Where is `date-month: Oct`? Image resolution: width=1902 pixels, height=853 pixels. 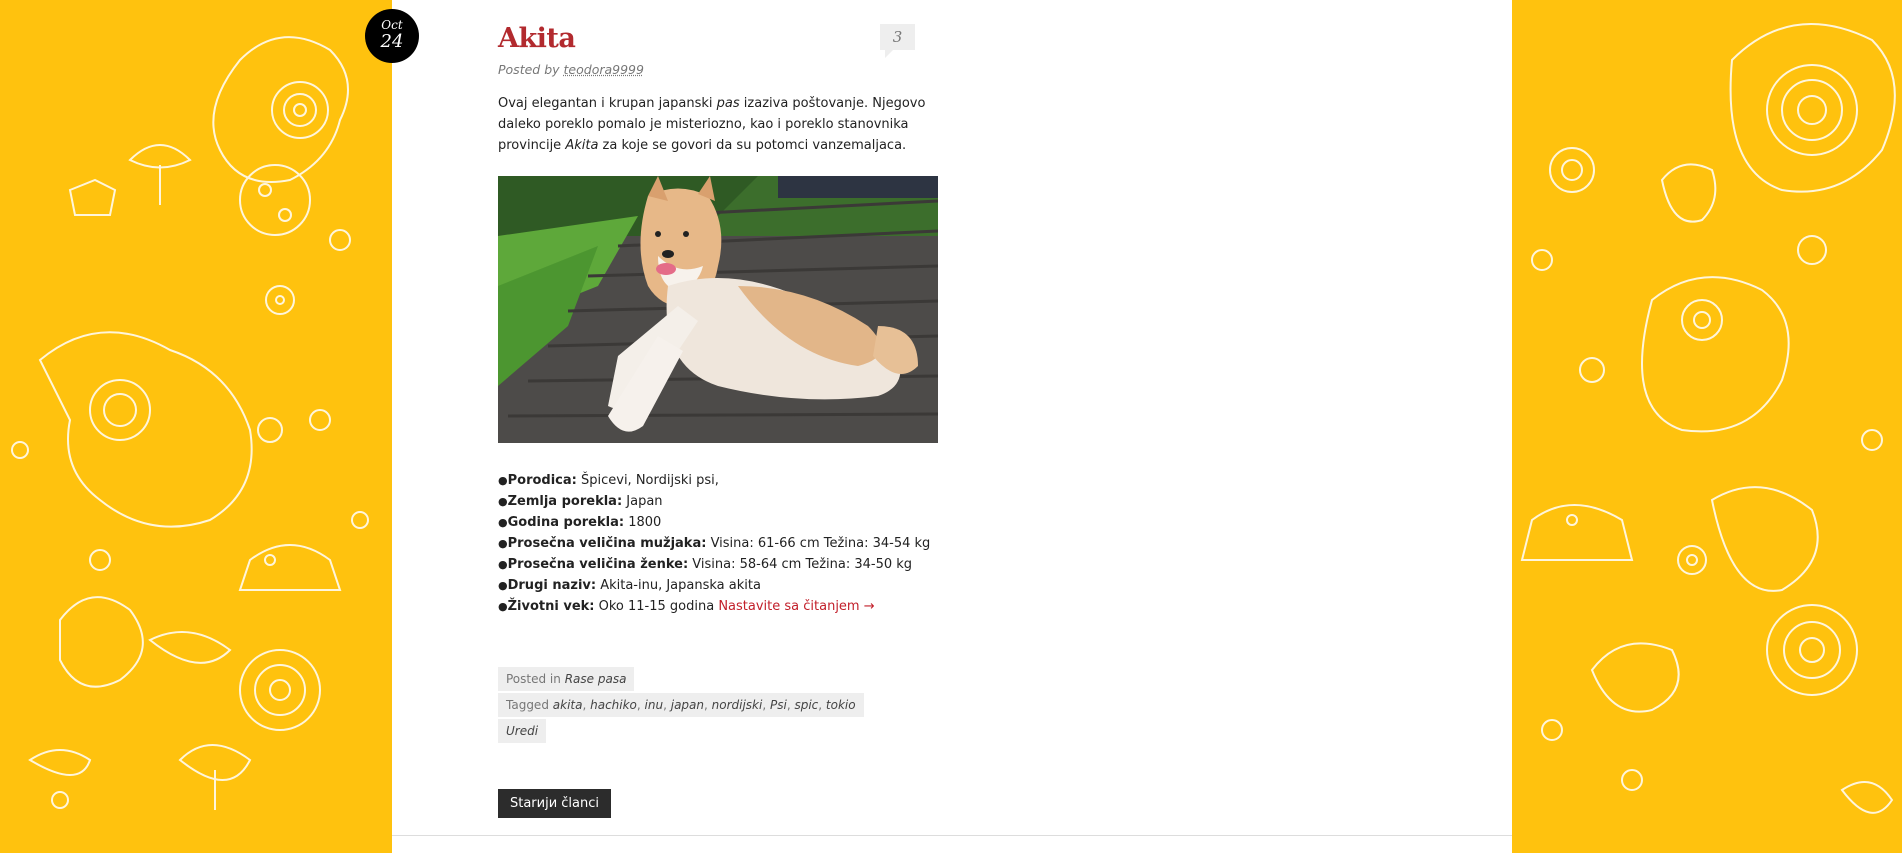 date-month: Oct is located at coordinates (392, 25).